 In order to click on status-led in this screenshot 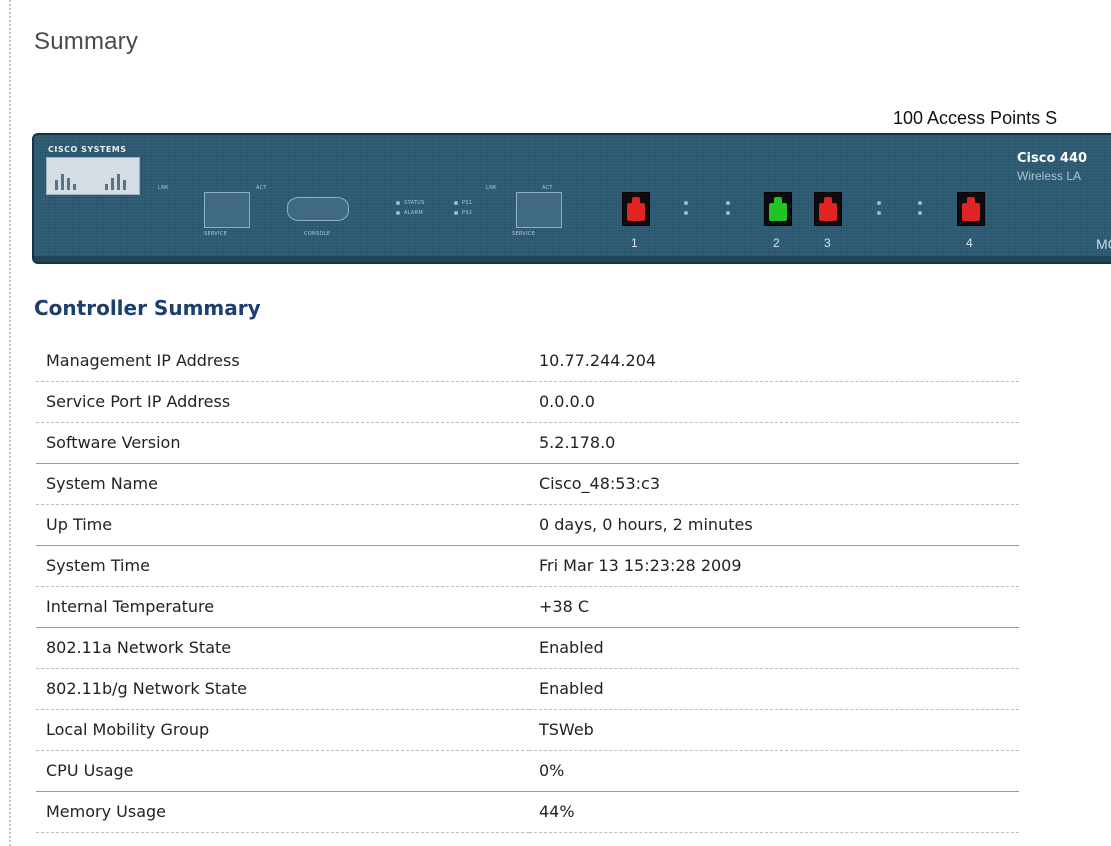, I will do `click(398, 203)`.